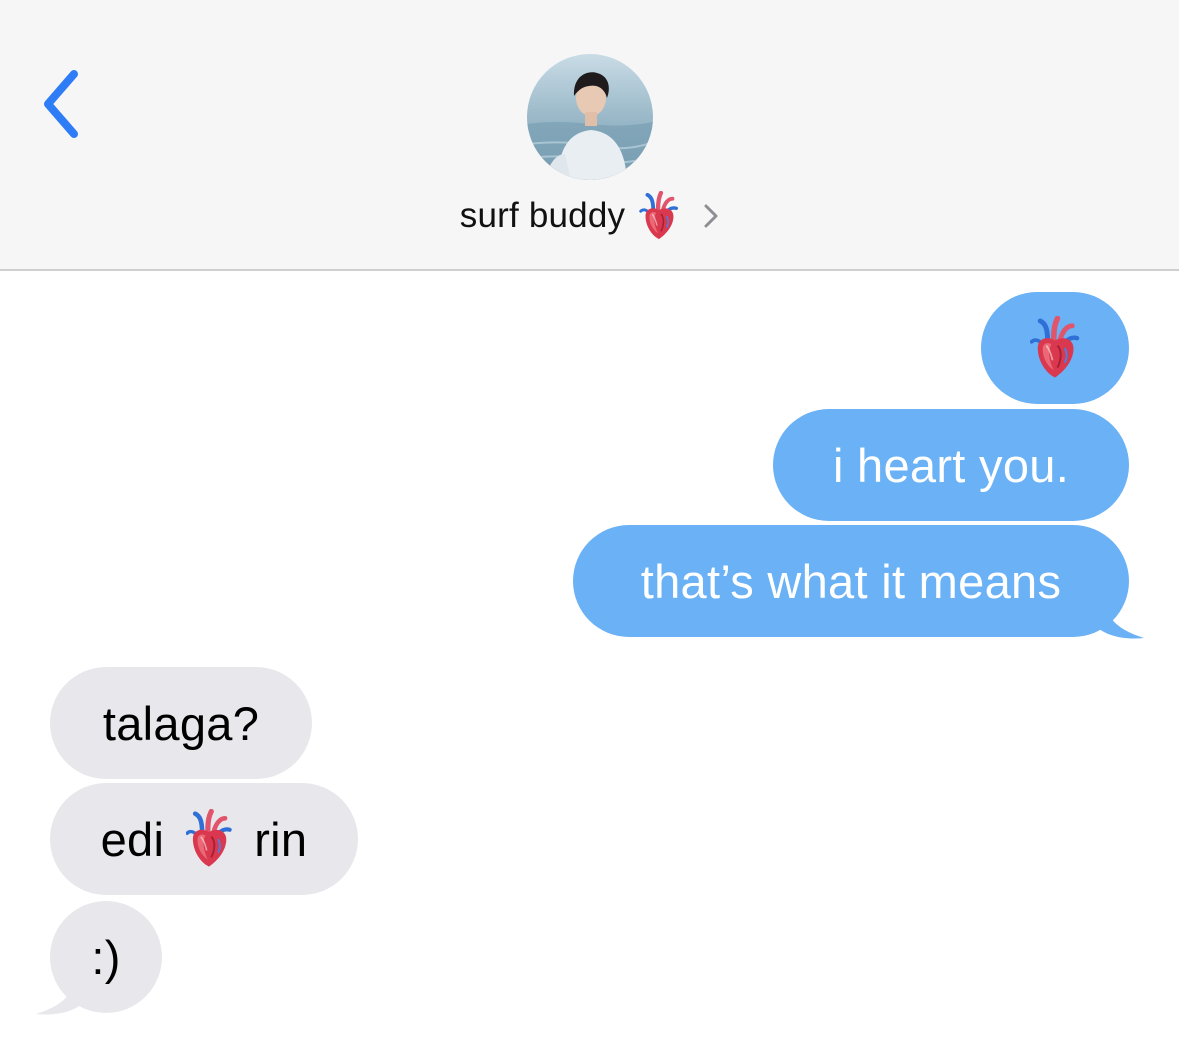 The image size is (1179, 1046). What do you see at coordinates (542, 215) in the screenshot?
I see `contact-name: surf buddy` at bounding box center [542, 215].